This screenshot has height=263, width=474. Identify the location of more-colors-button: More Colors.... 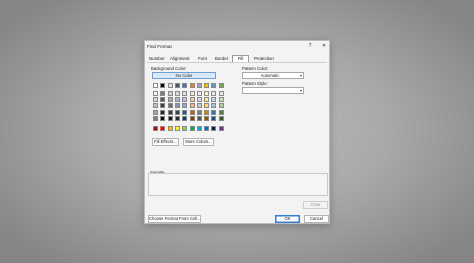
(198, 142).